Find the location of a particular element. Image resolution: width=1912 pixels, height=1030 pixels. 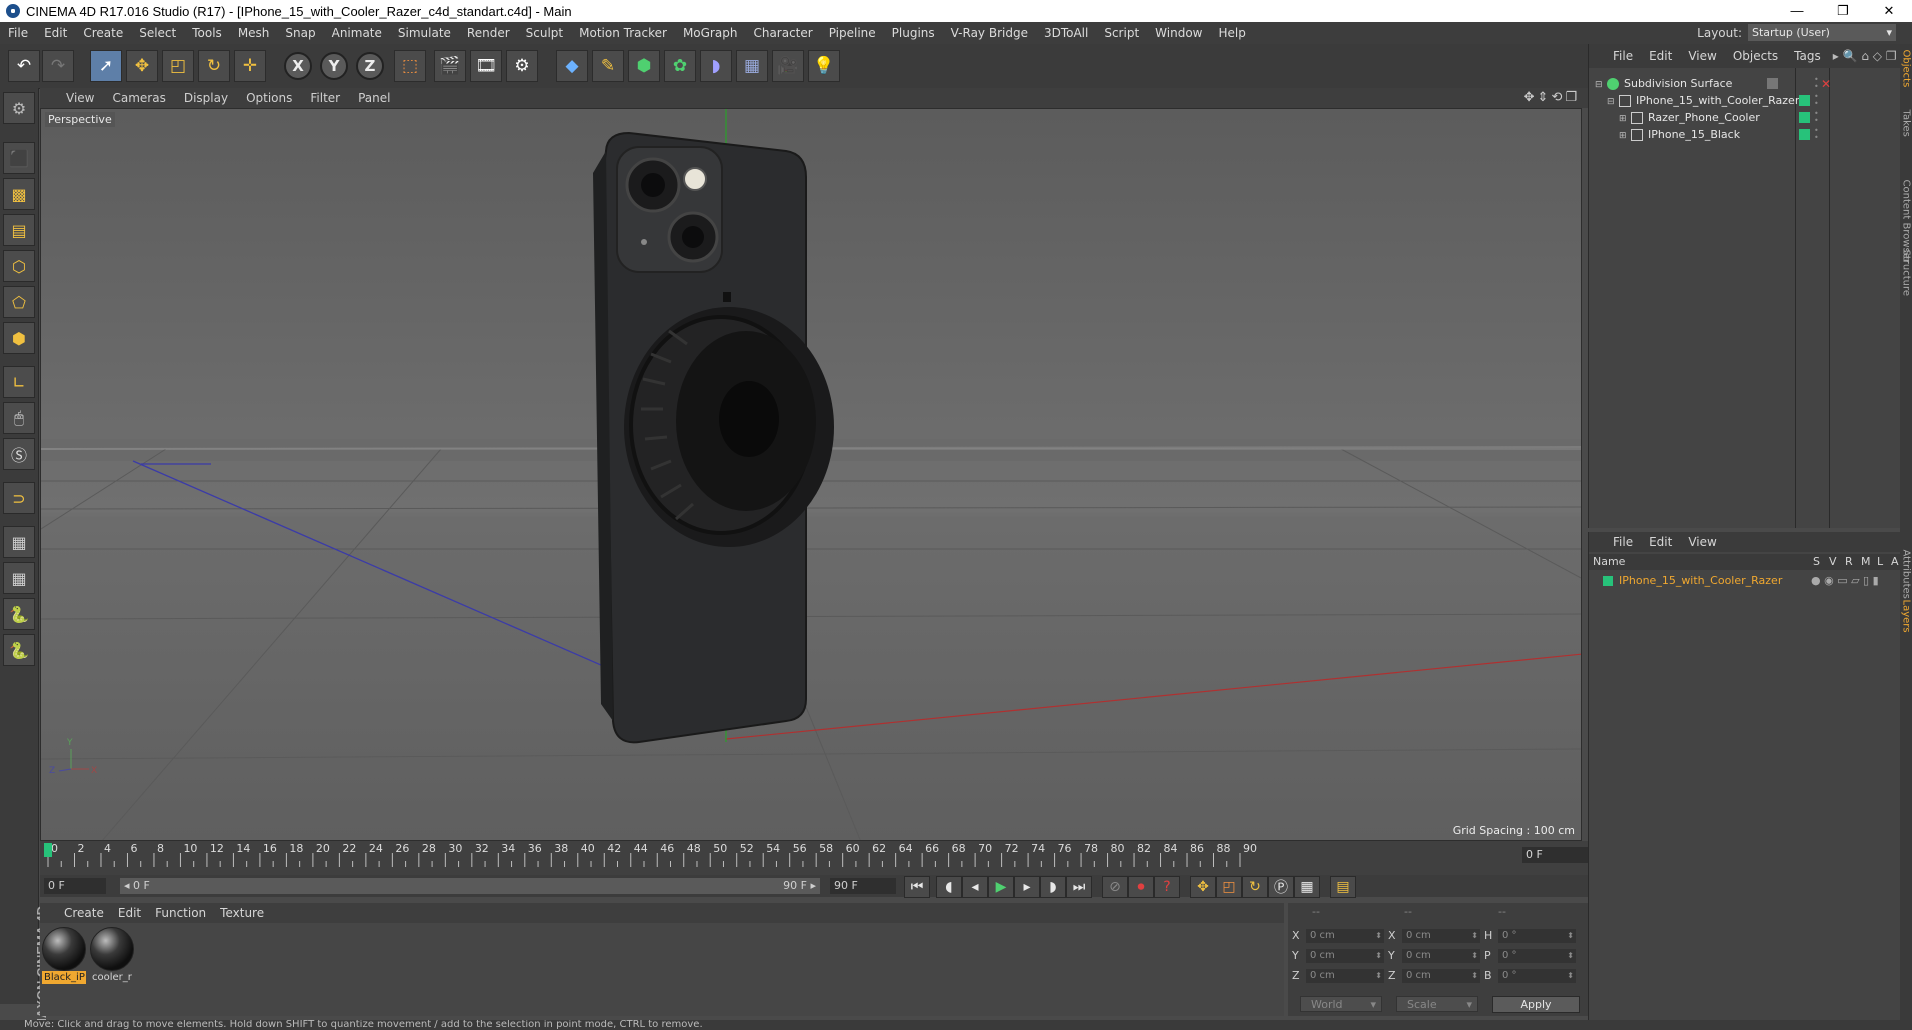

snap-icon: Ⓢ is located at coordinates (19, 454).